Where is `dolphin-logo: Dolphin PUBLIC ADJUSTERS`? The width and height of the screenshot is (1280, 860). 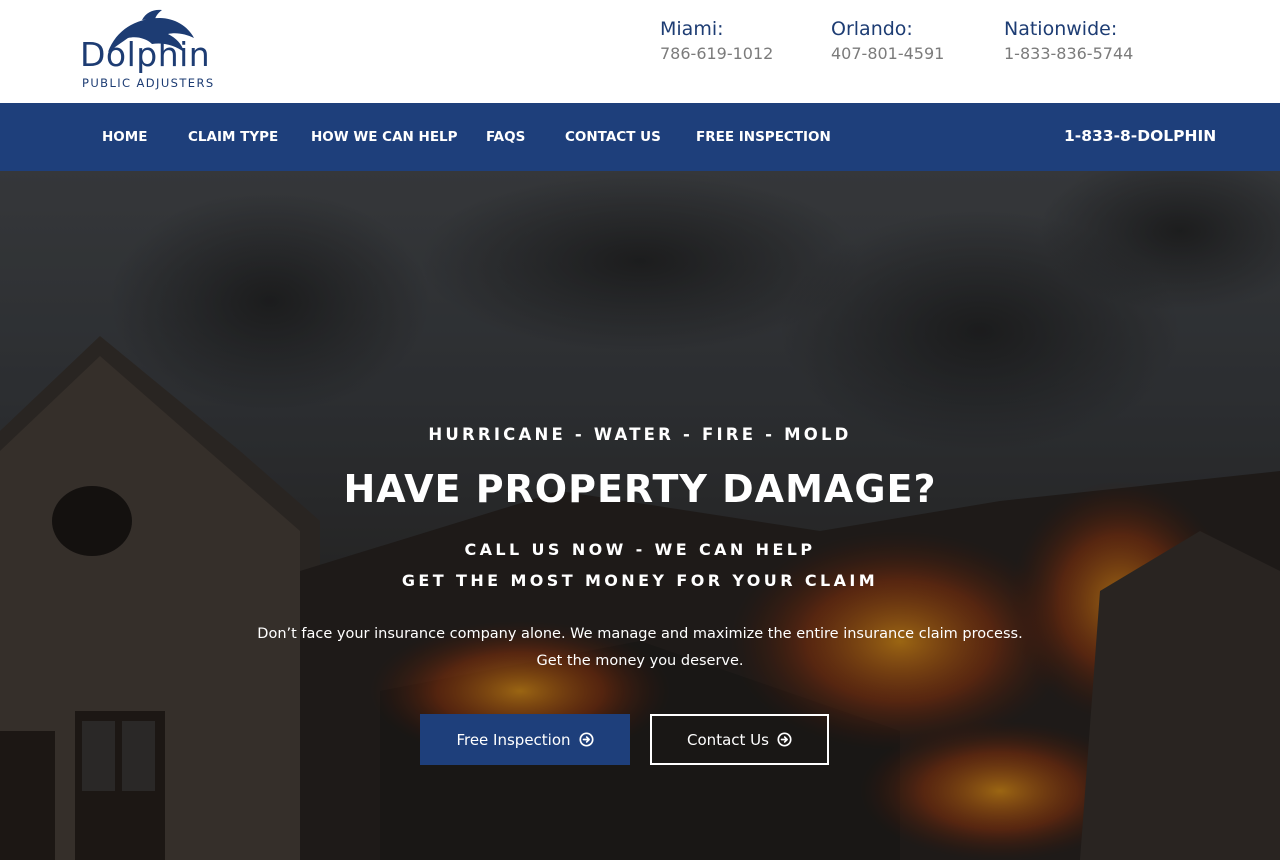
dolphin-logo: Dolphin PUBLIC ADJUSTERS is located at coordinates (154, 52).